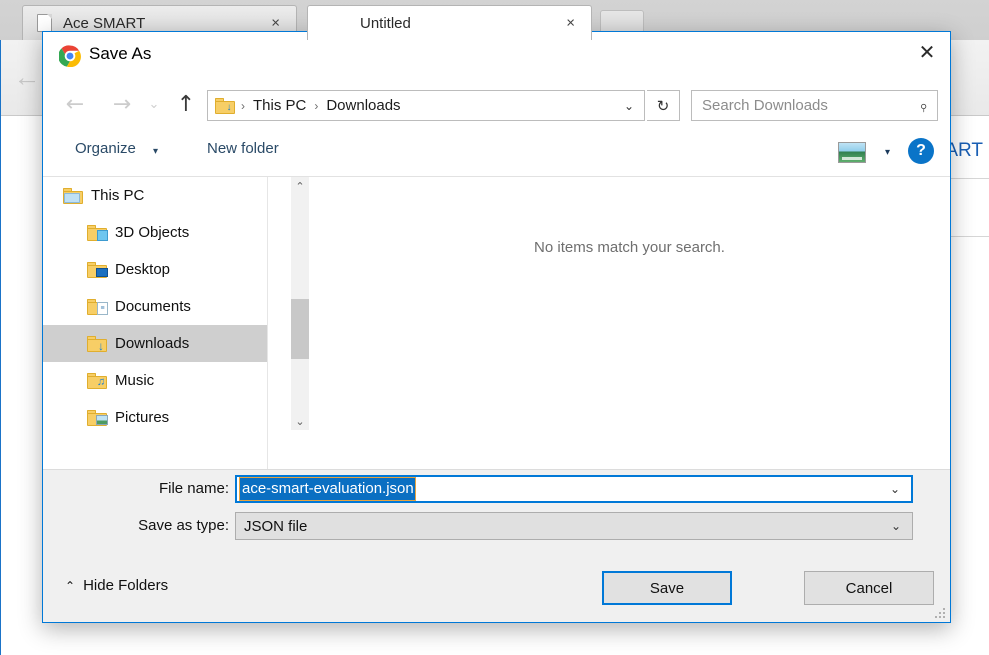  I want to click on breadcrumb-downloads: Downloads, so click(363, 105).